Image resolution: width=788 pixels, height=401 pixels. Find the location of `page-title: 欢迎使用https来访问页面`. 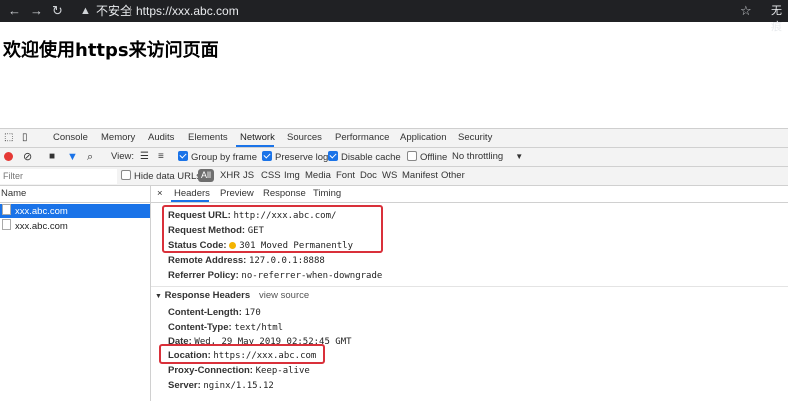

page-title: 欢迎使用https来访问页面 is located at coordinates (111, 50).